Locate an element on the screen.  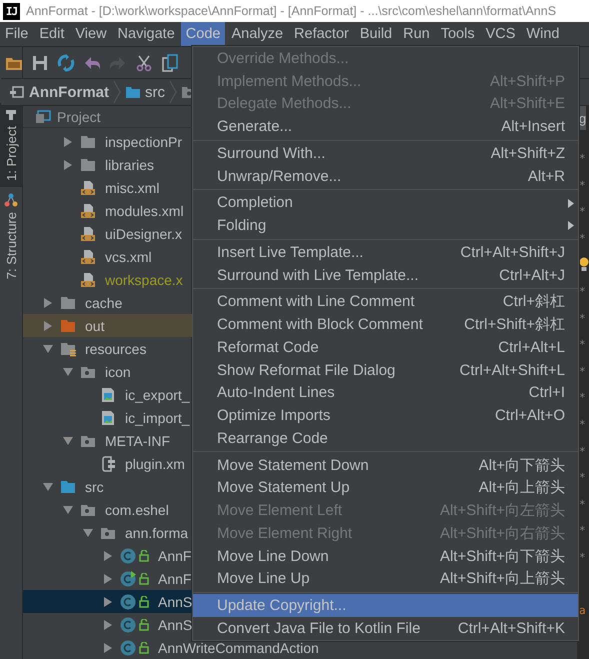
menu-item: Unwrap/Remove... Alt+R is located at coordinates (385, 176).